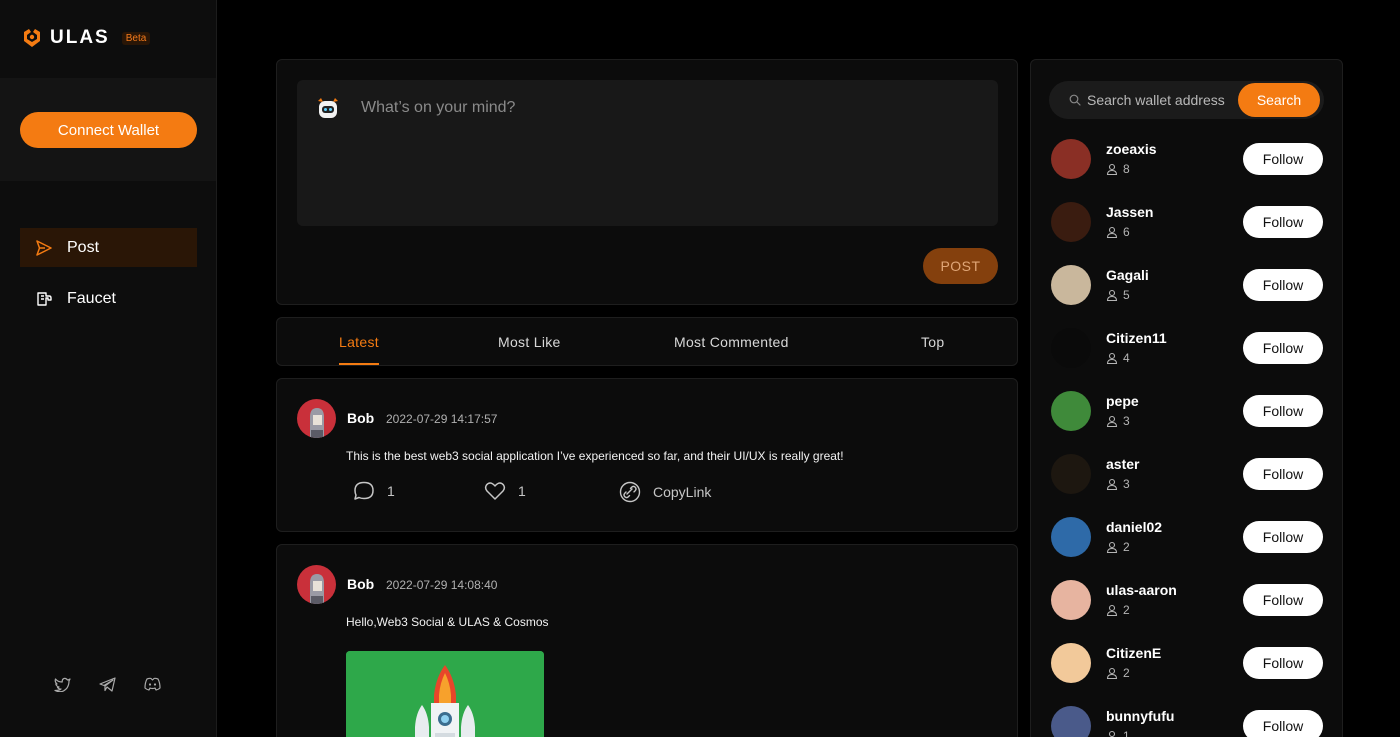 Image resolution: width=1400 pixels, height=737 pixels. Describe the element at coordinates (1075, 100) in the screenshot. I see `search-icon` at that location.